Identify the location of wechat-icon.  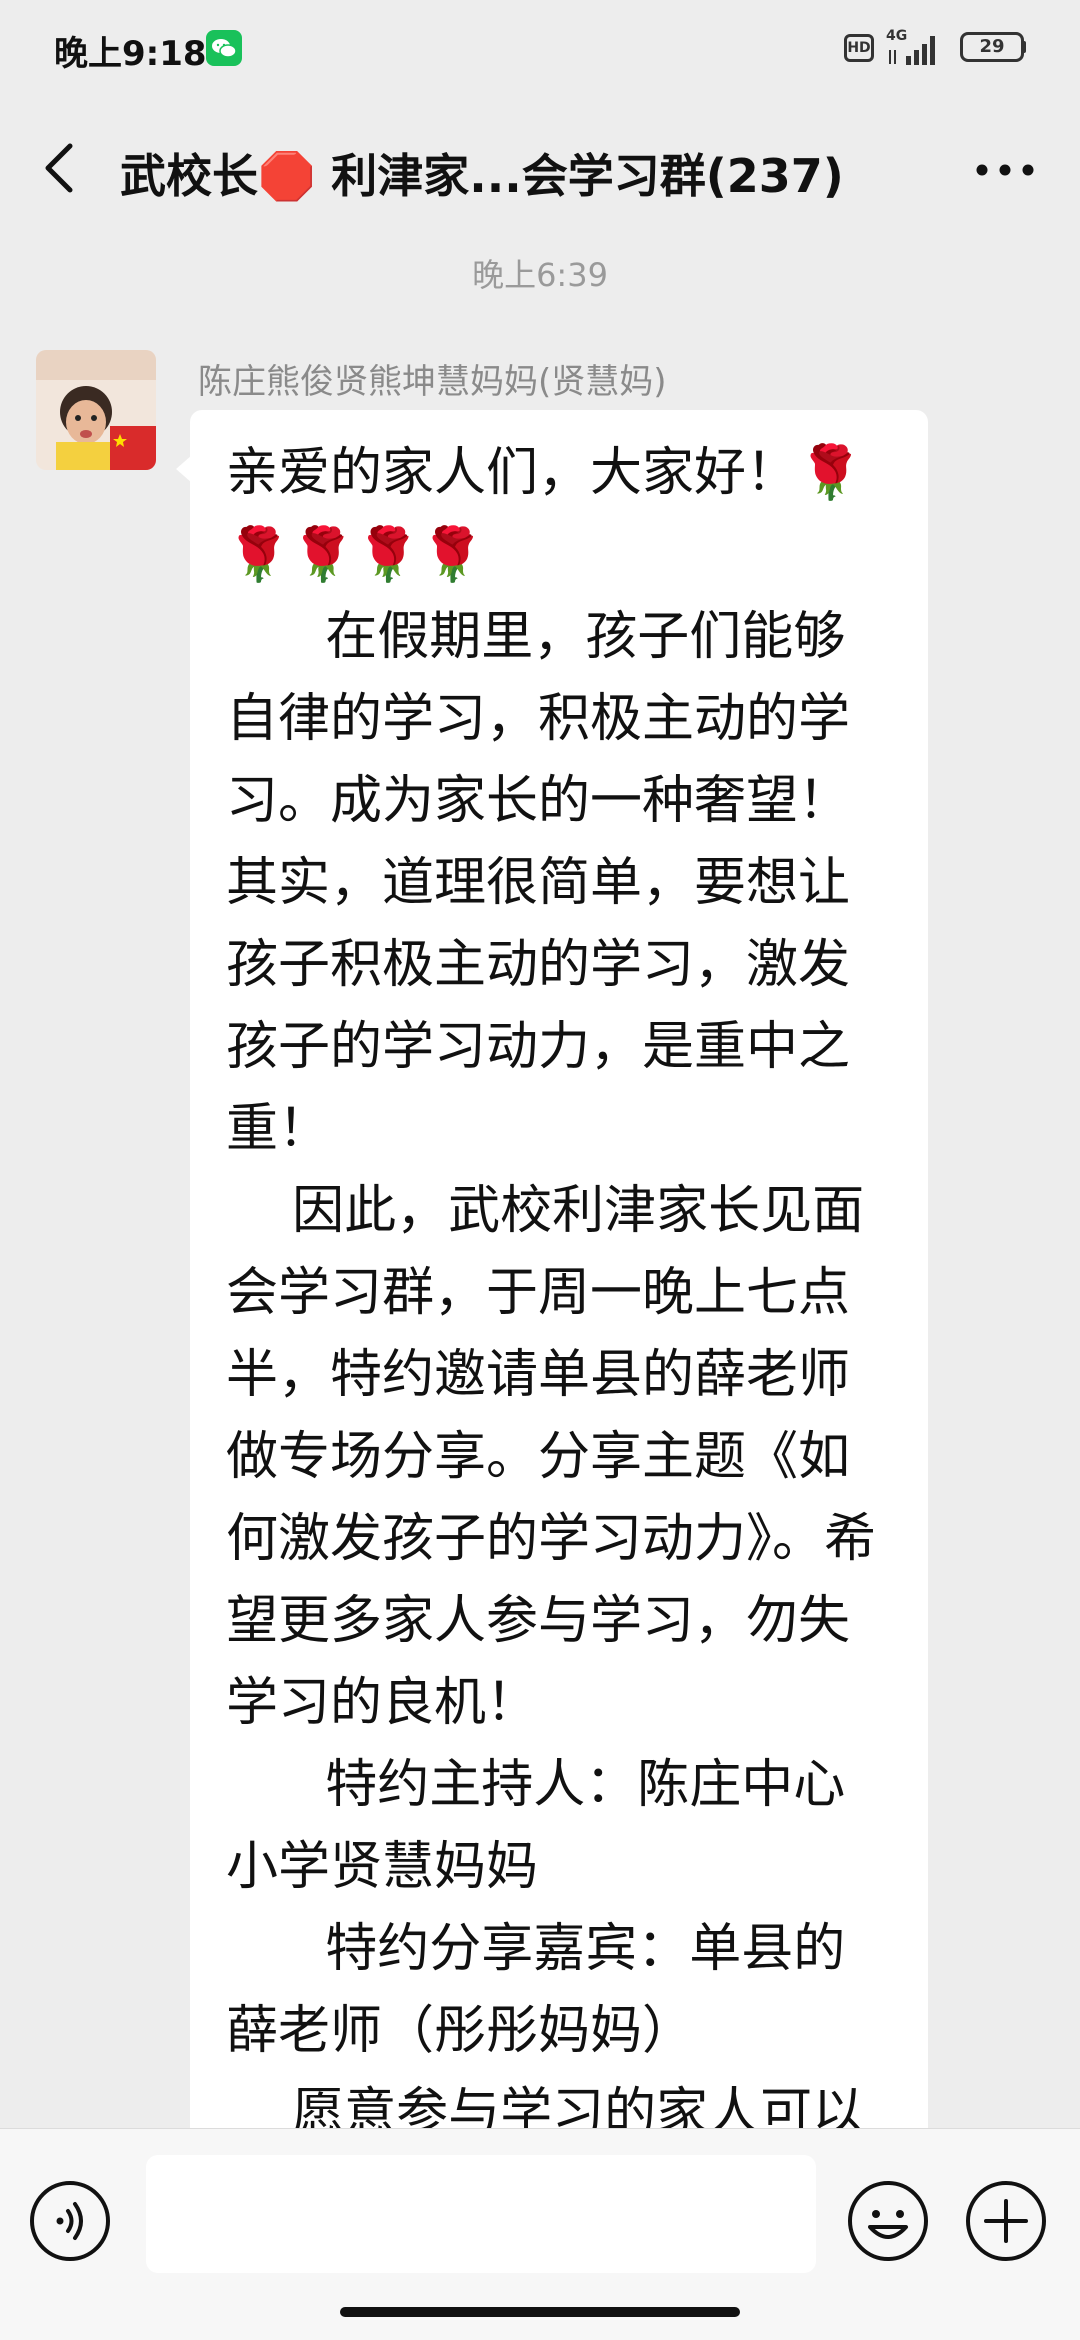
(224, 48).